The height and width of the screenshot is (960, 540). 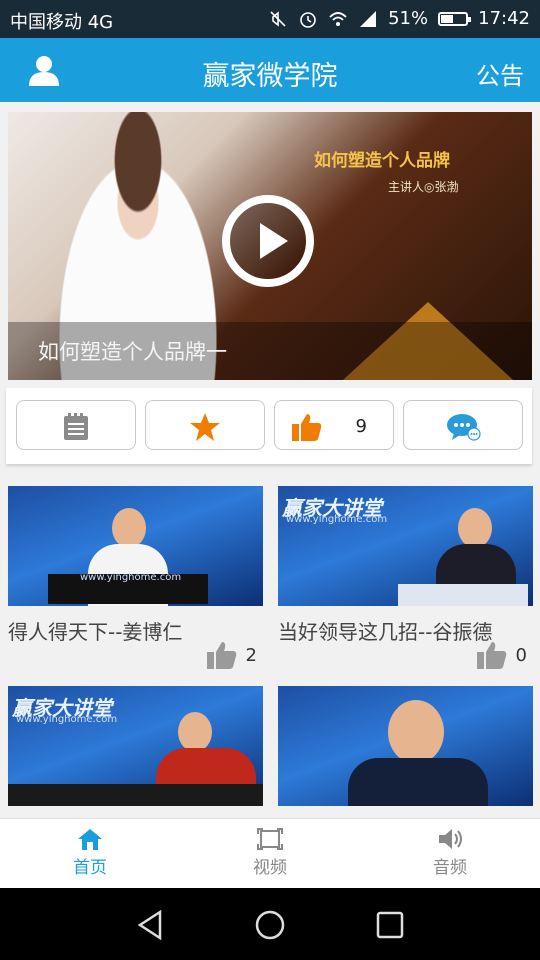 I want to click on status-icons: 51% 17:42, so click(x=399, y=18).